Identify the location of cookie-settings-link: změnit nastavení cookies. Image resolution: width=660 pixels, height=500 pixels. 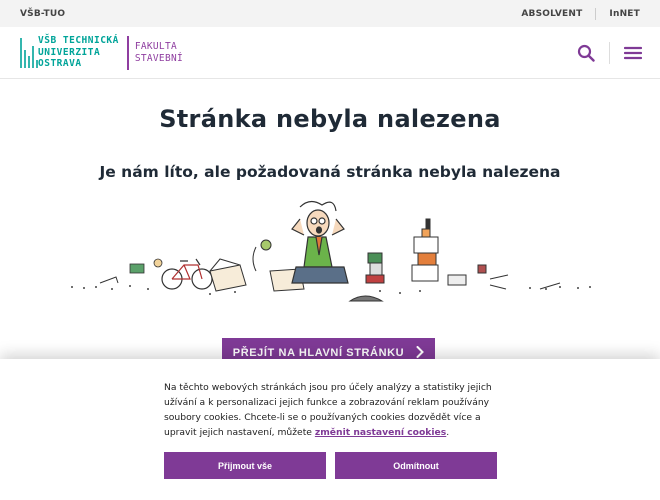
(380, 432).